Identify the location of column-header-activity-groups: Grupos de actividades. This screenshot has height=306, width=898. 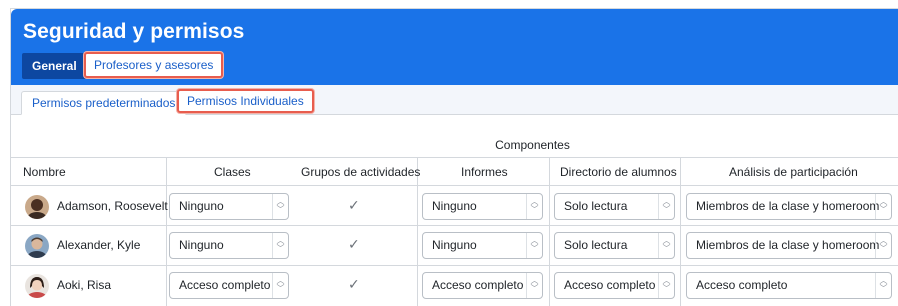
(361, 172).